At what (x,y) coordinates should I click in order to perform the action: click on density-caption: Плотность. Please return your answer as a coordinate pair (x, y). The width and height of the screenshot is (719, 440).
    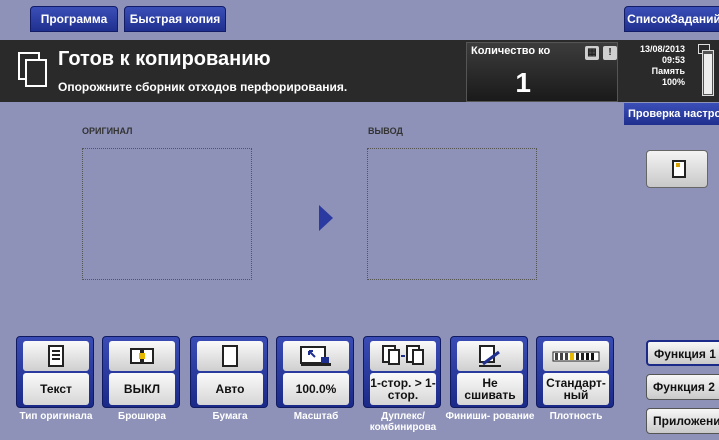
    Looking at the image, I should click on (576, 416).